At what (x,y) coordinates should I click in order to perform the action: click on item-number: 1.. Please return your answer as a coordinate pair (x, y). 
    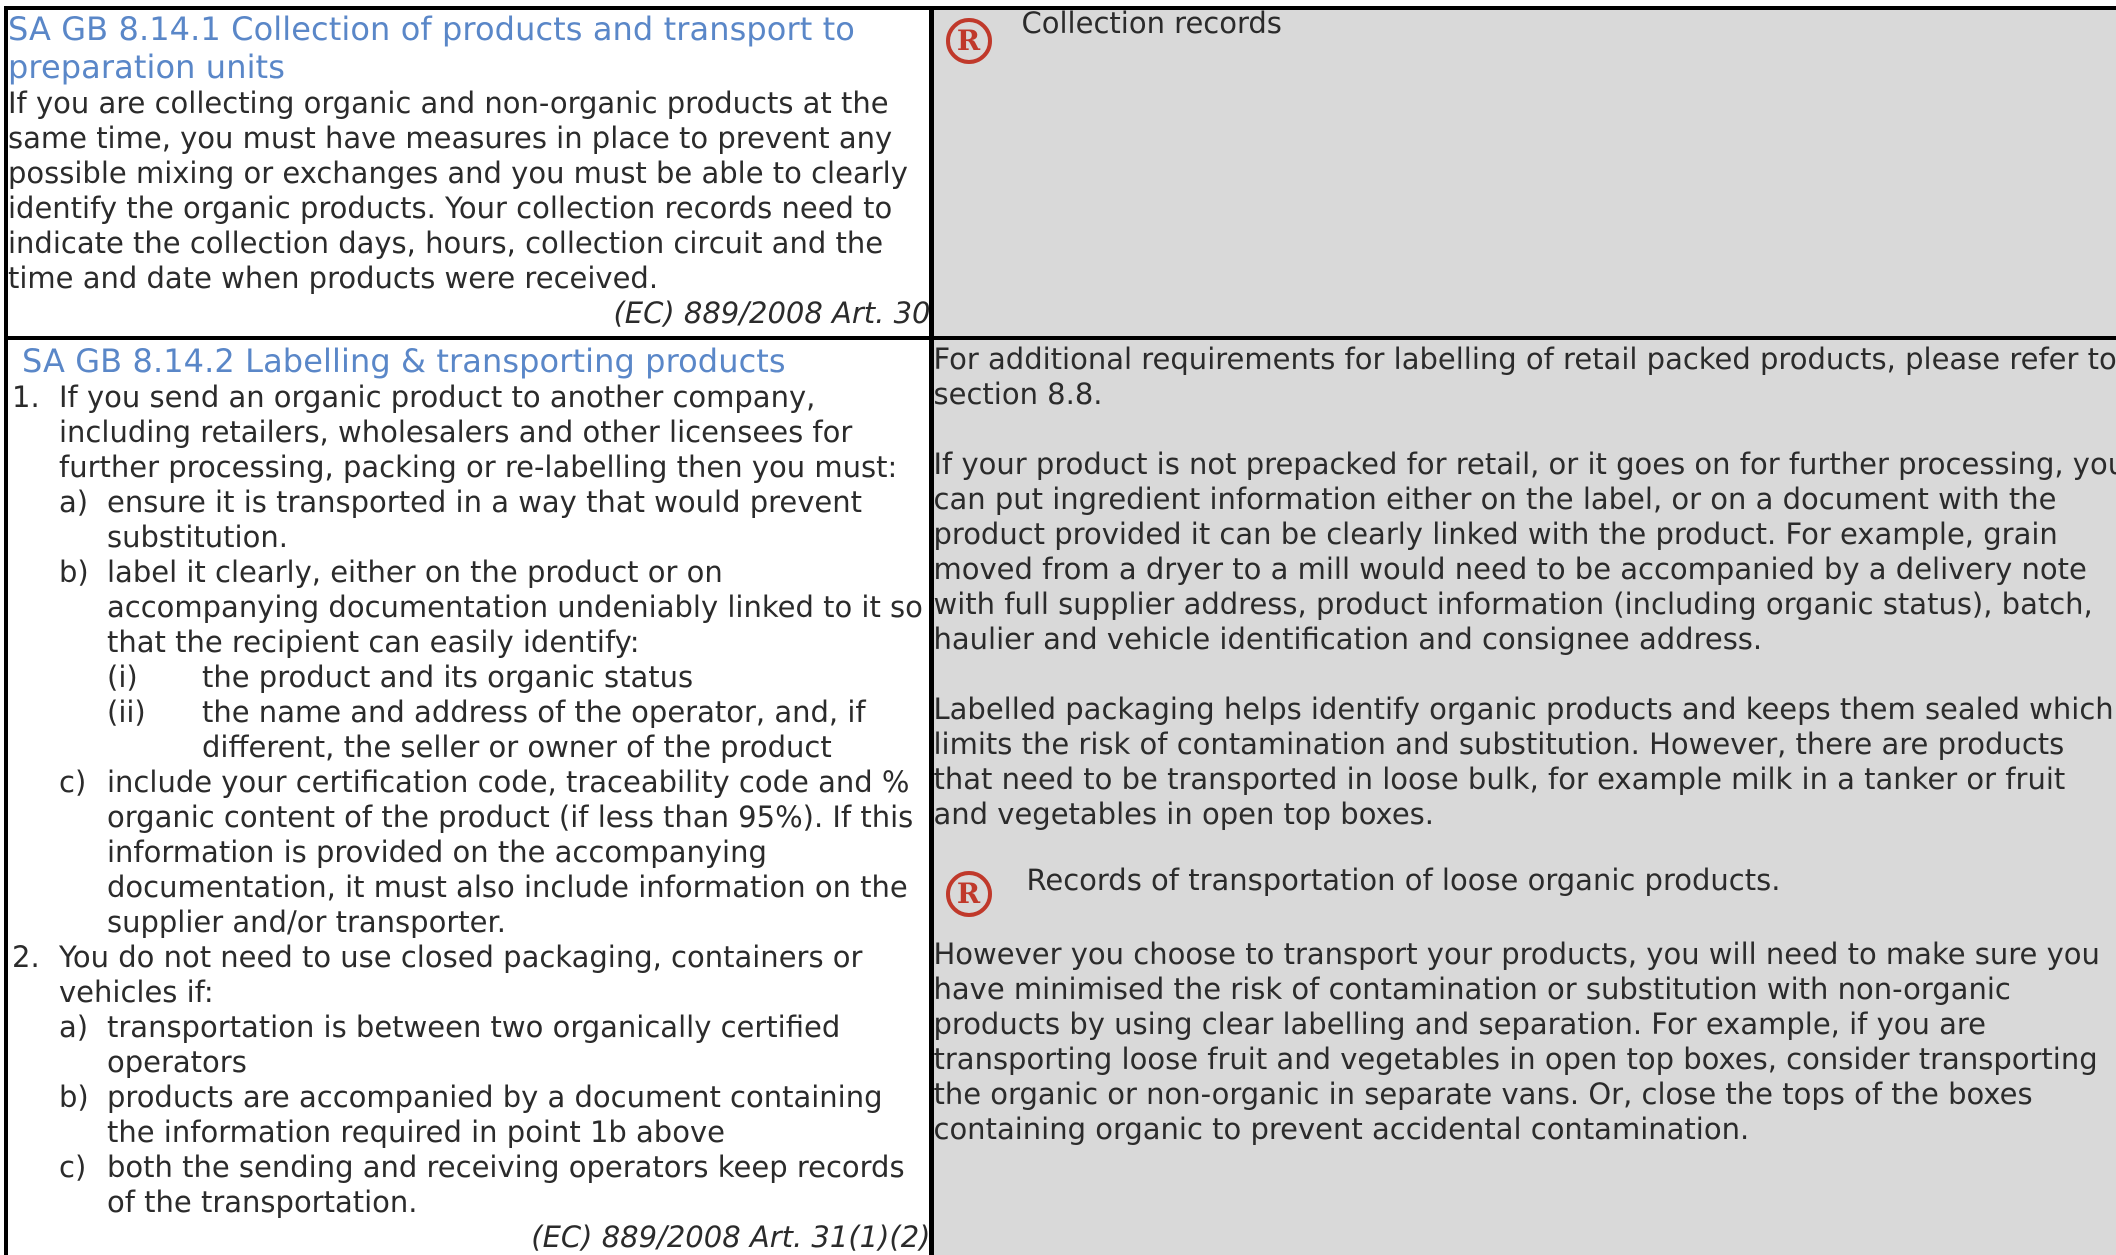
    Looking at the image, I should click on (26, 397).